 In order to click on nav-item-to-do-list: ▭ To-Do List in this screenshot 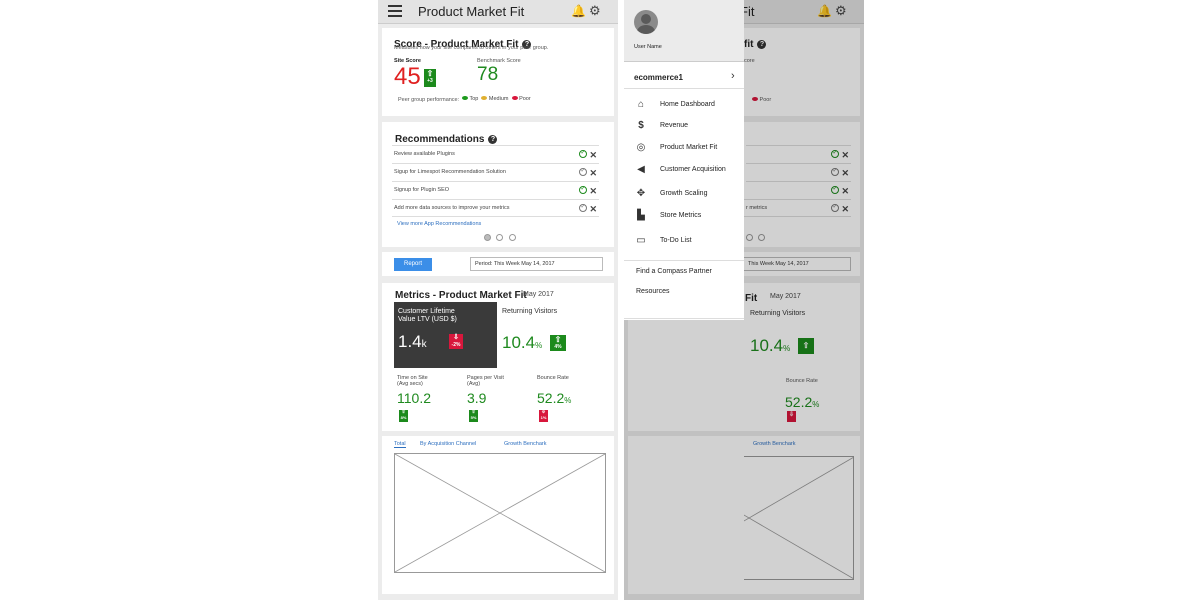, I will do `click(686, 242)`.